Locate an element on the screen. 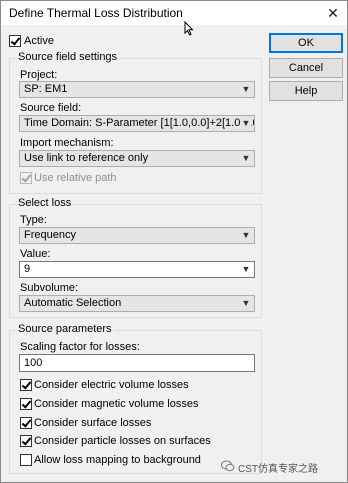 Image resolution: width=348 pixels, height=483 pixels. import-mechanism-dropdown: Use link to reference only ▼ is located at coordinates (137, 158).